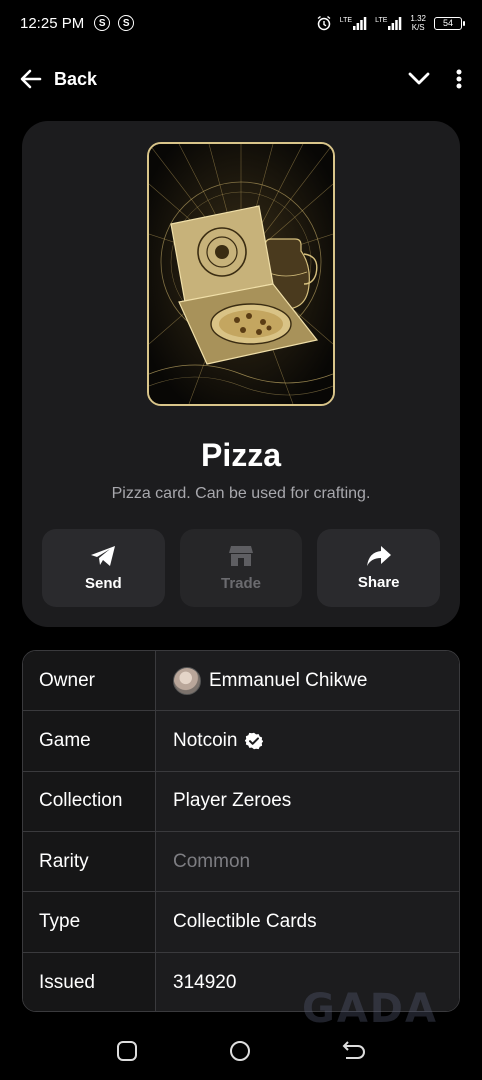 Image resolution: width=482 pixels, height=1080 pixels. Describe the element at coordinates (89, 741) in the screenshot. I see `detail-label: Game` at that location.